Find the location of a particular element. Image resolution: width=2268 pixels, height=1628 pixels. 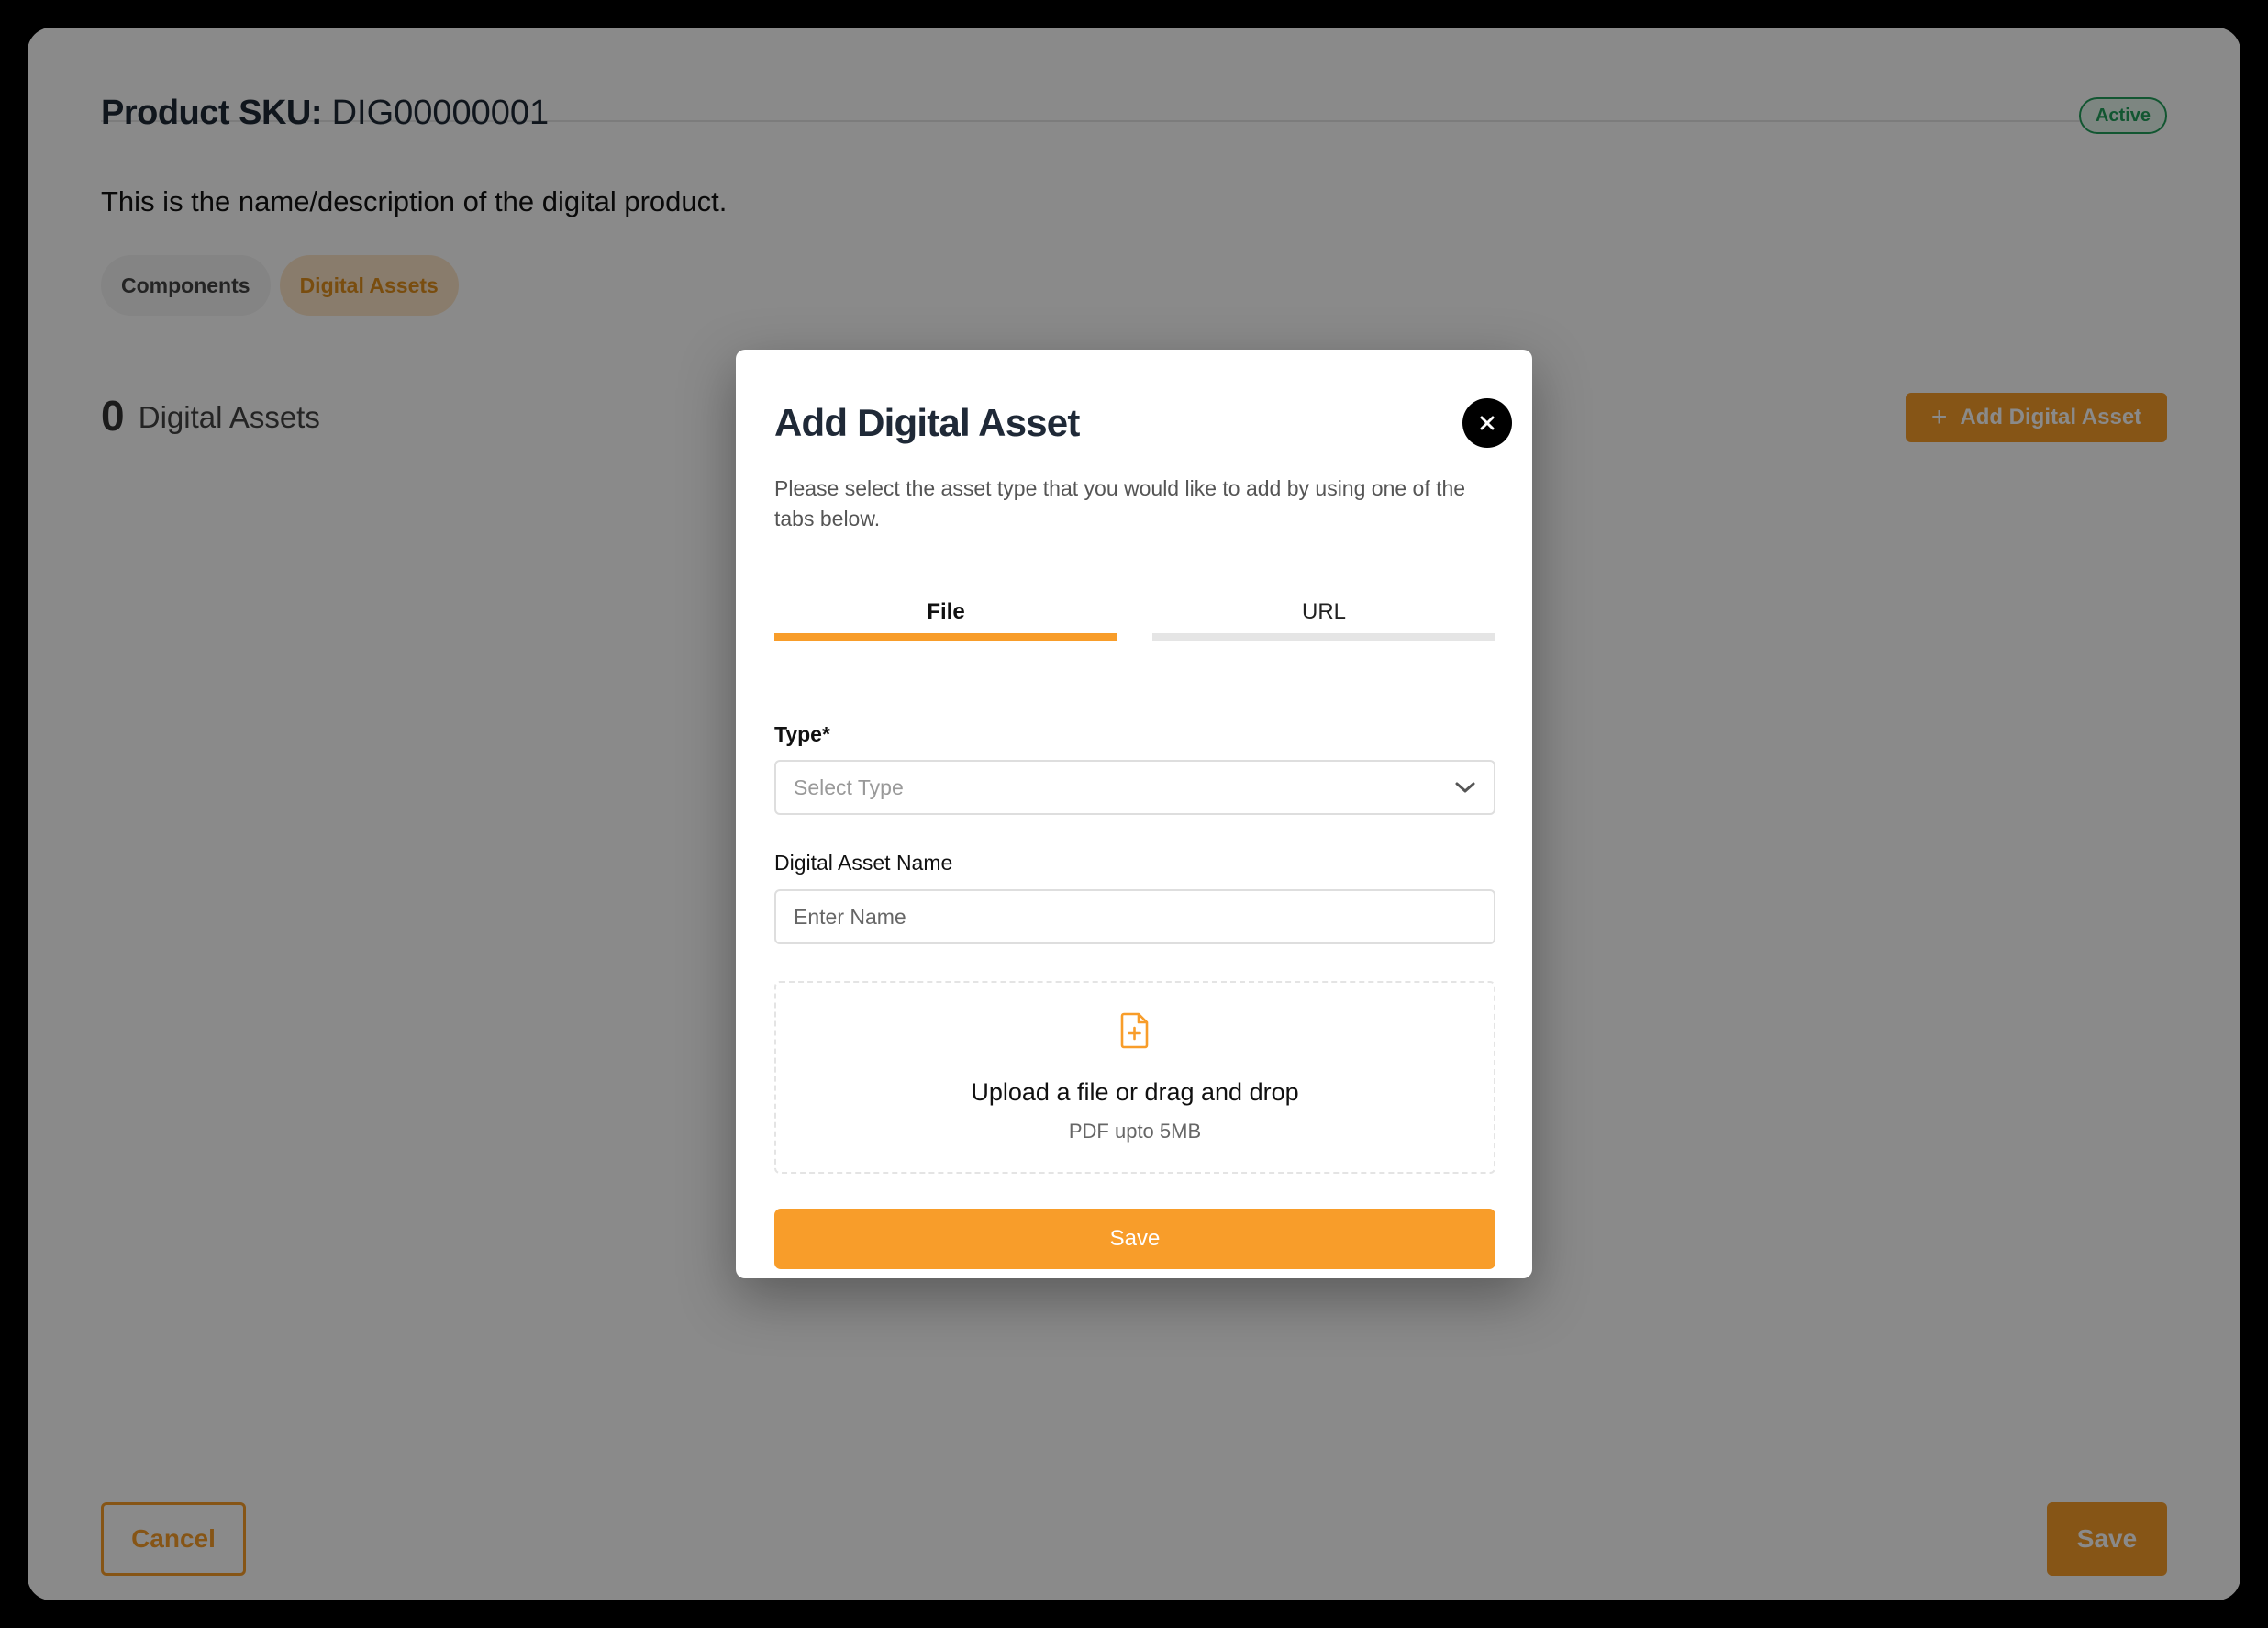

type-select-placeholder: Select Type is located at coordinates (849, 787).